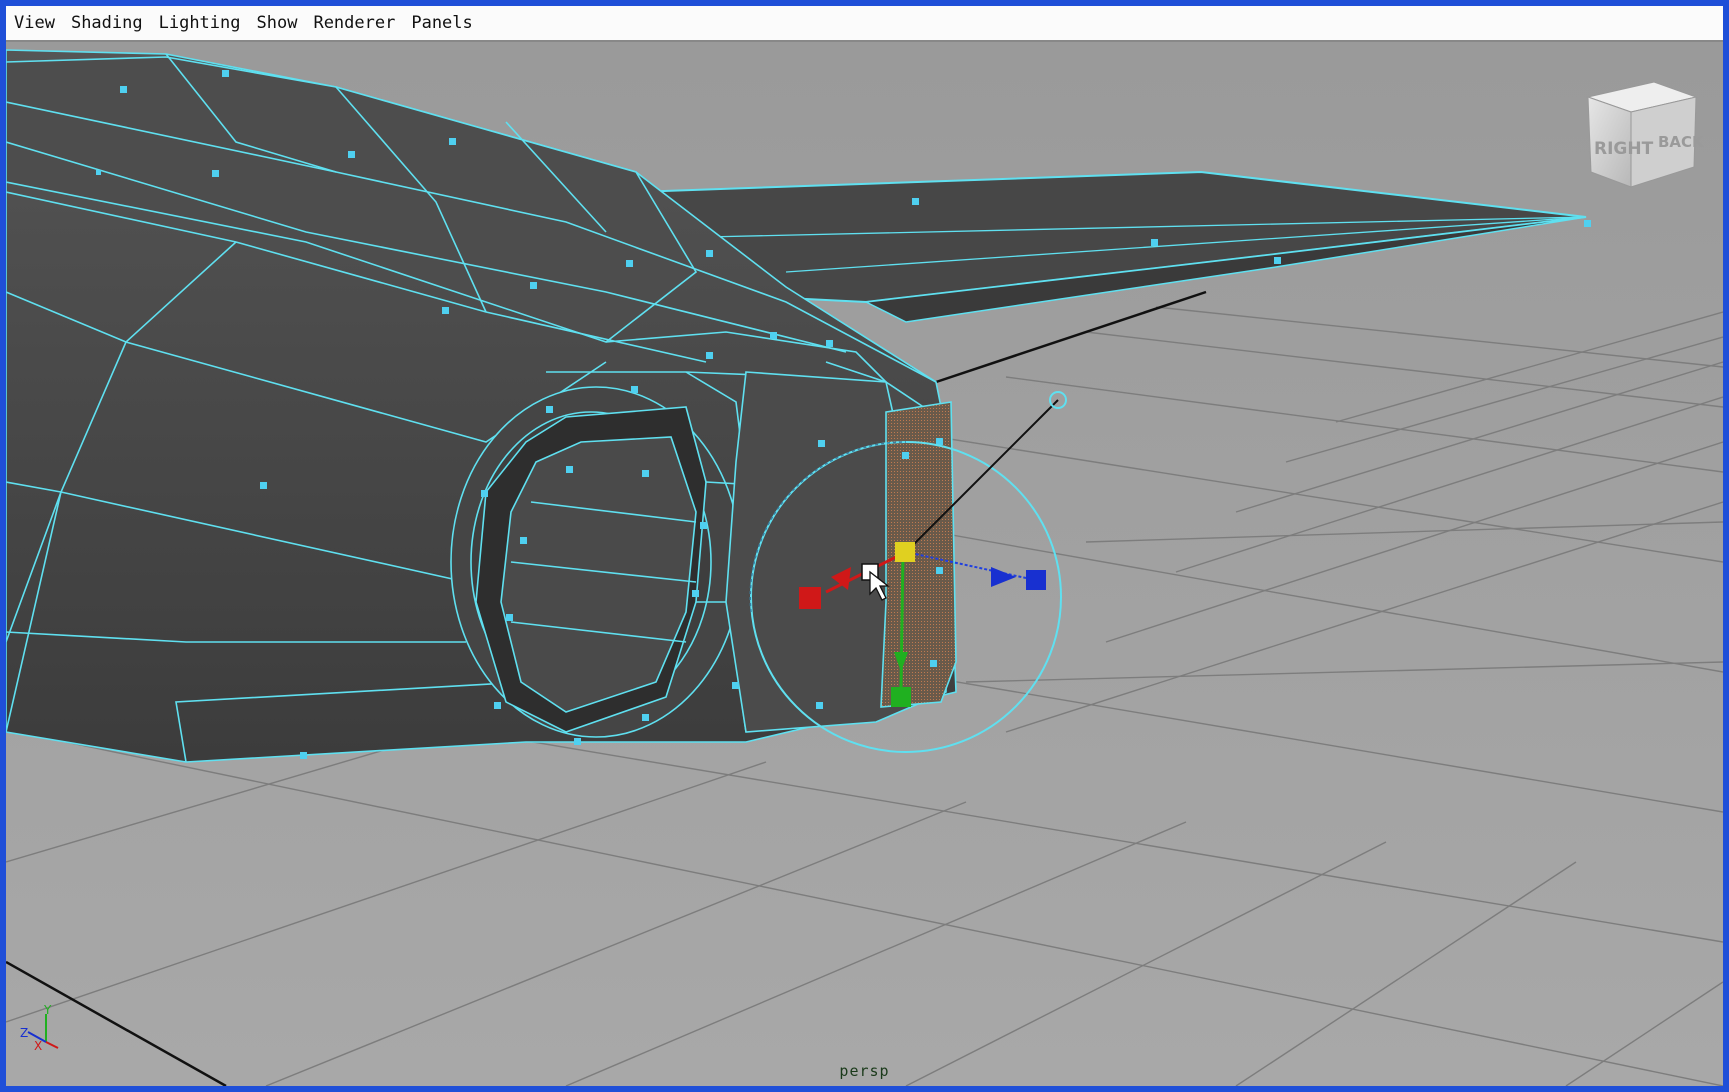 The width and height of the screenshot is (1729, 1092). I want to click on cube-right-label: RIGHT, so click(1624, 149).